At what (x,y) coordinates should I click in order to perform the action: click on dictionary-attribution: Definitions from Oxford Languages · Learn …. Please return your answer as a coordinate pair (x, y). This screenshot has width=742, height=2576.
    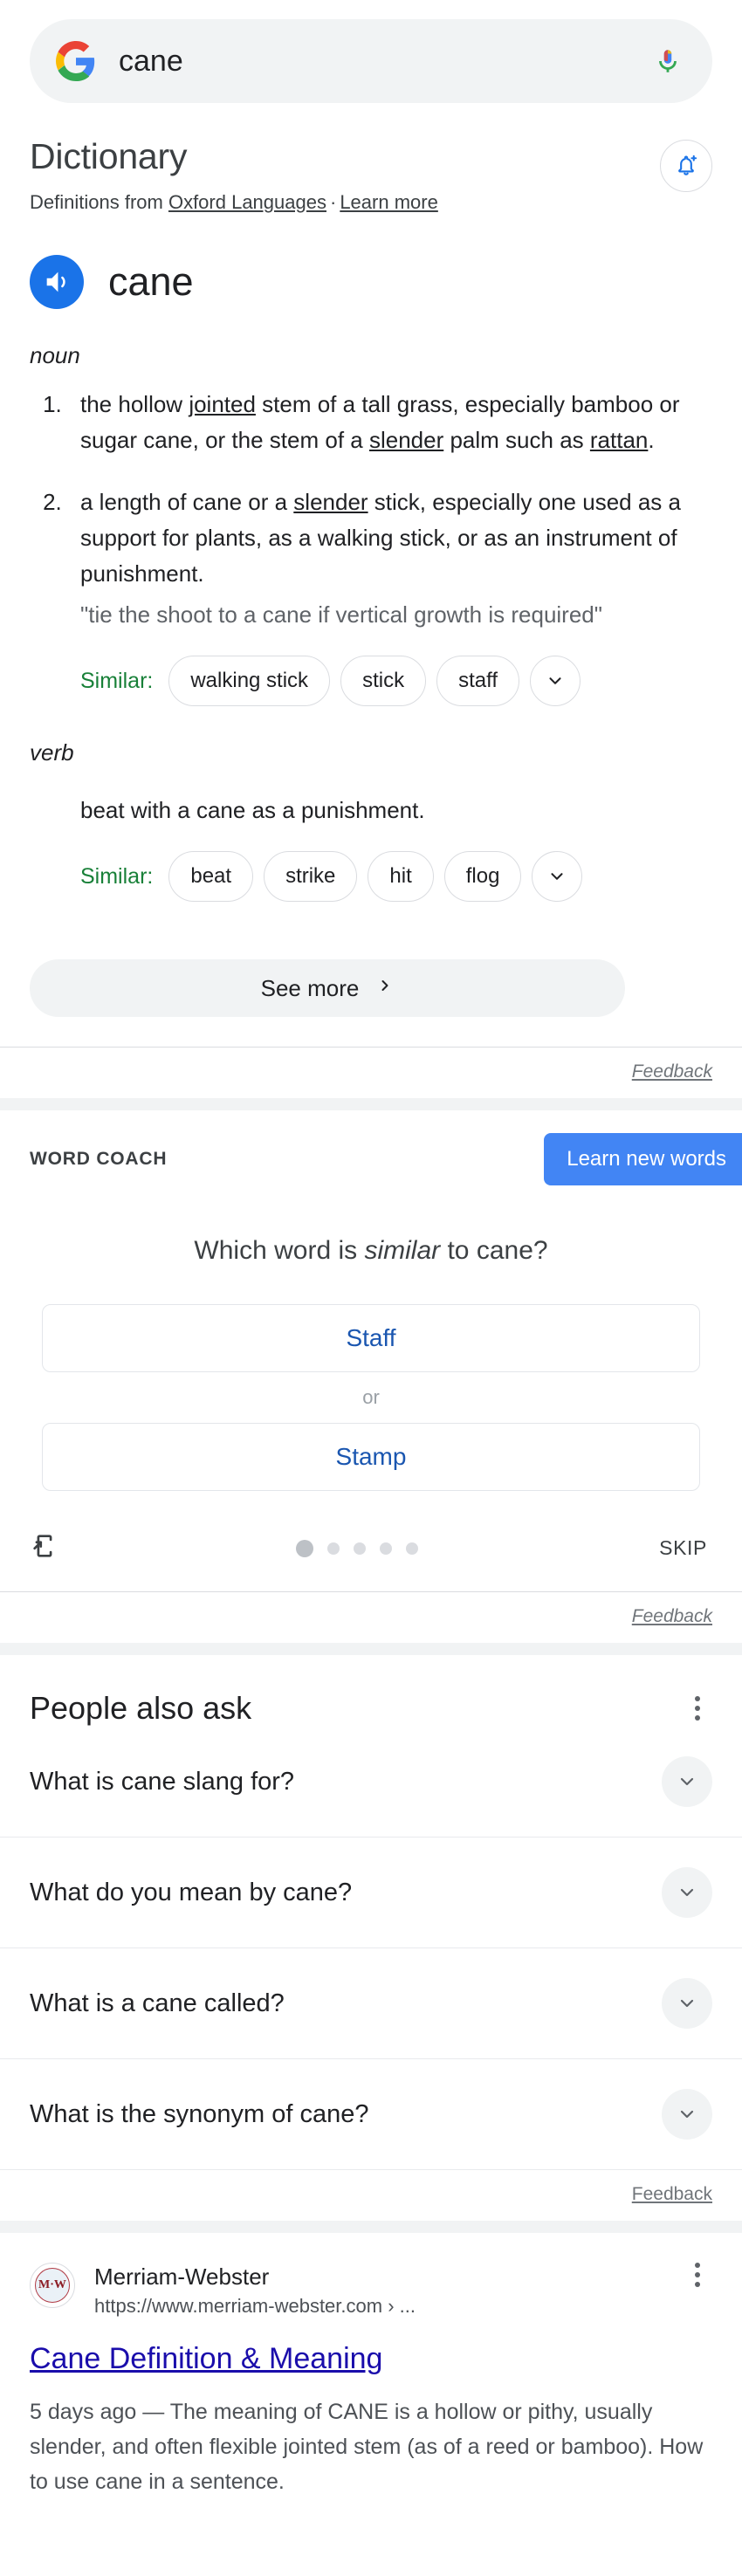
    Looking at the image, I should click on (234, 202).